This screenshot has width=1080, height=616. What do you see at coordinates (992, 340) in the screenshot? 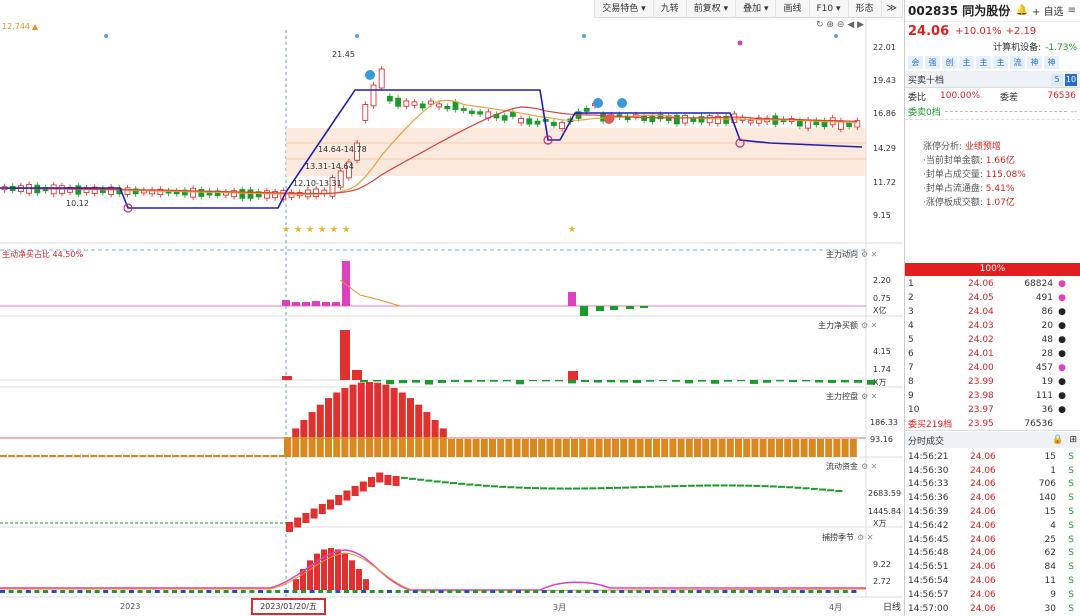
I see `bid-row: 5 24.02 48 ●` at bounding box center [992, 340].